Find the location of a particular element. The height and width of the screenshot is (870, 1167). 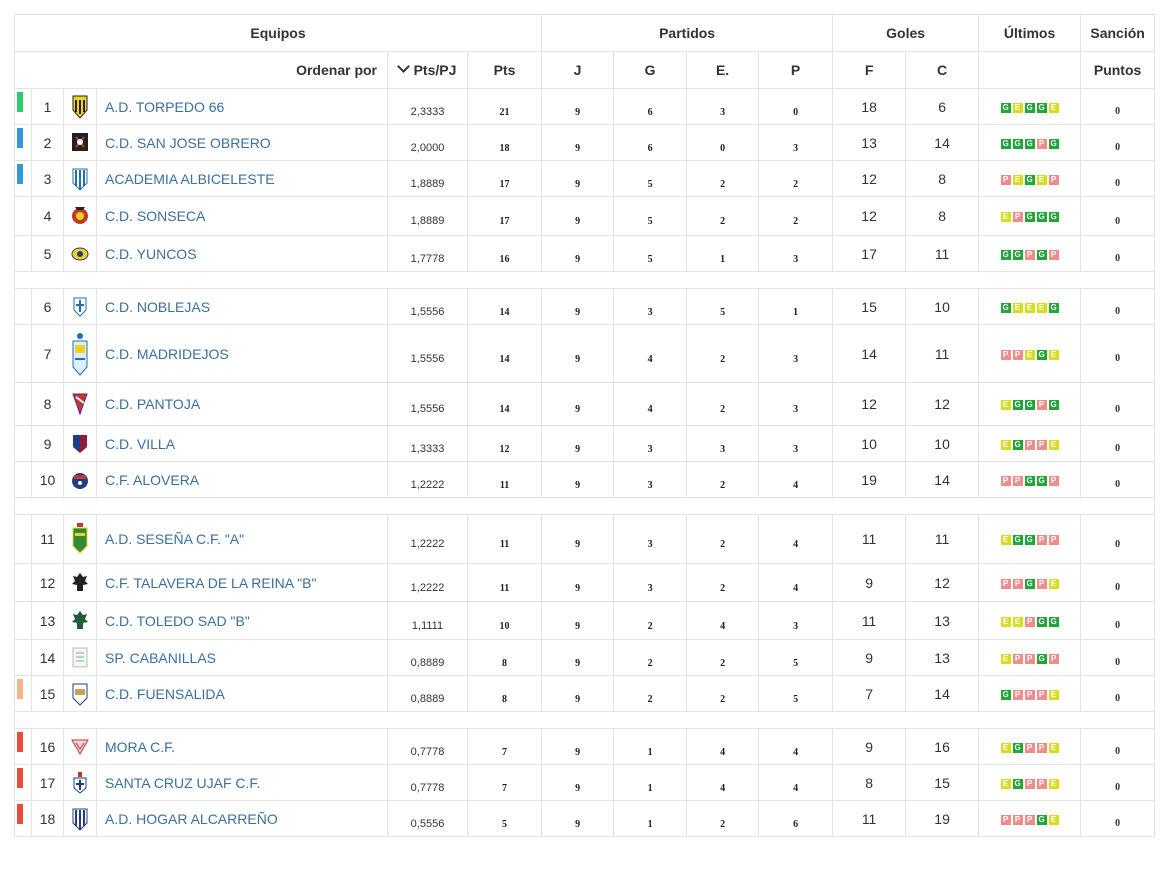

pts-per-game: 1,2222 is located at coordinates (427, 479).